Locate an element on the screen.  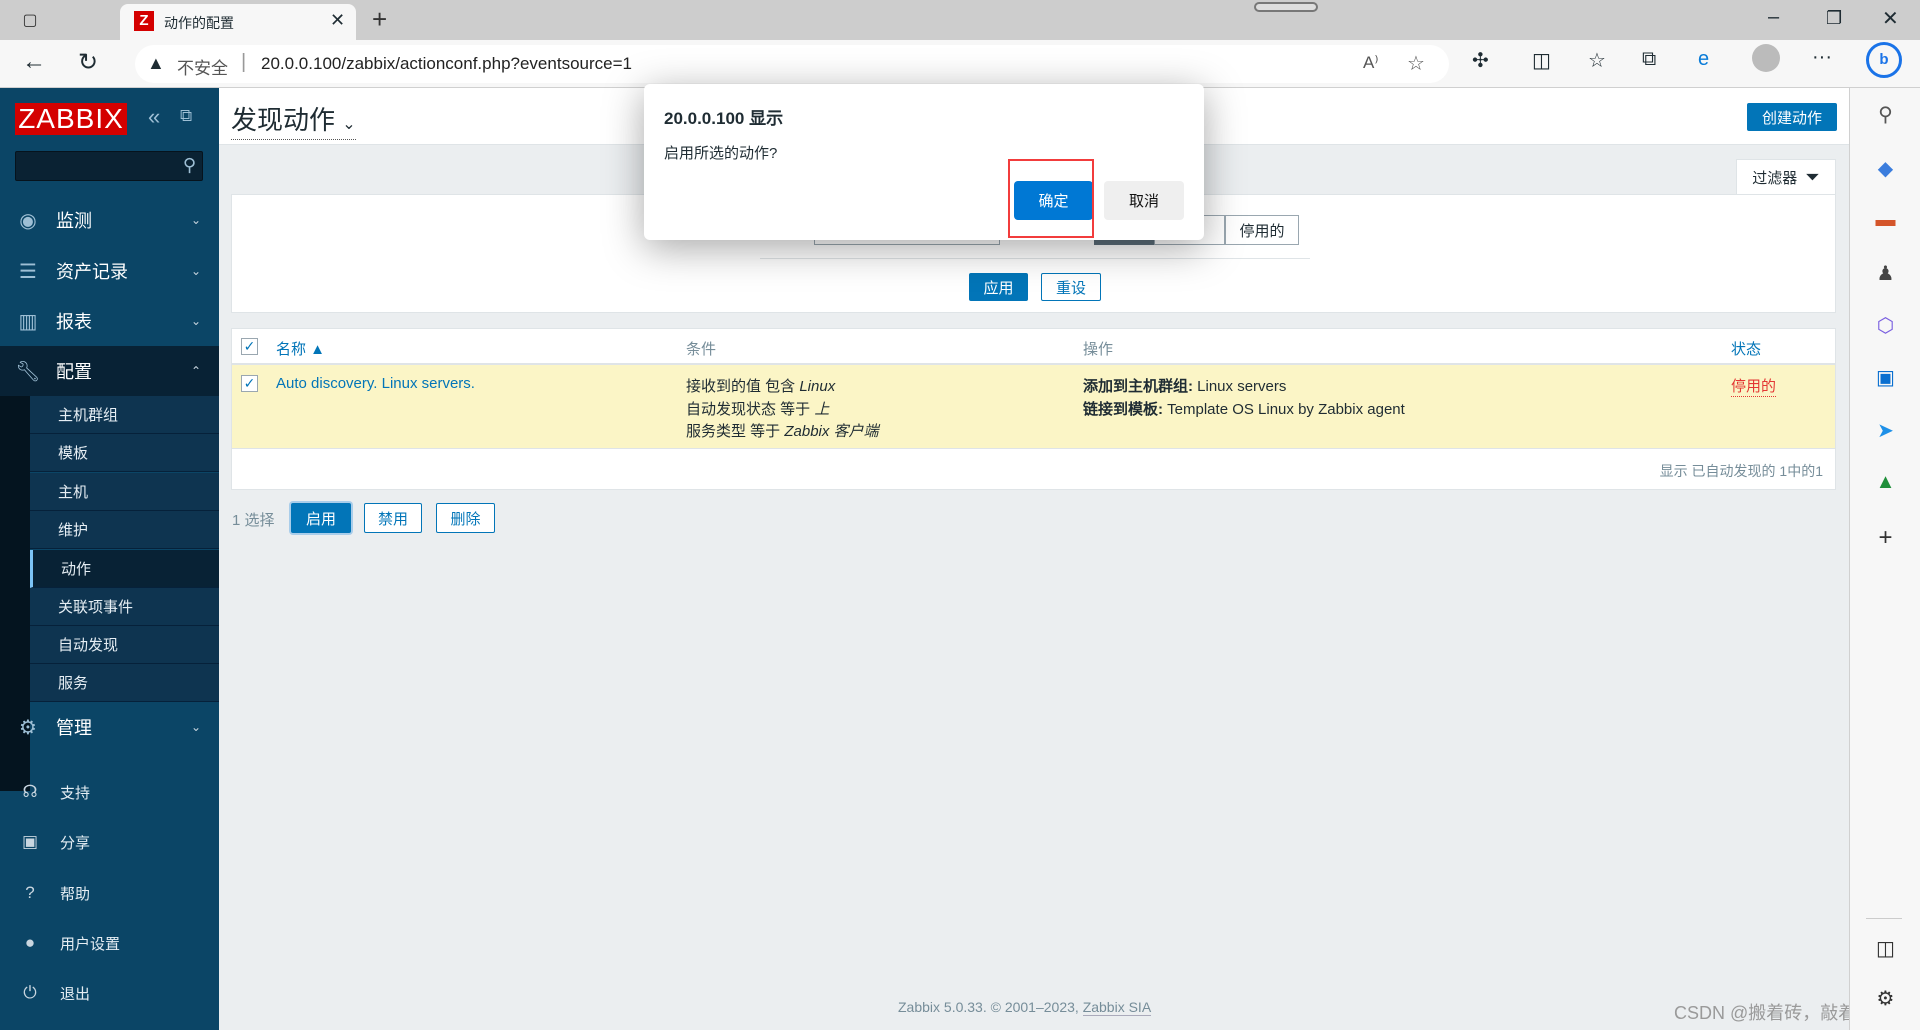
tab-actions-icon: ▢ is located at coordinates (30, 20).